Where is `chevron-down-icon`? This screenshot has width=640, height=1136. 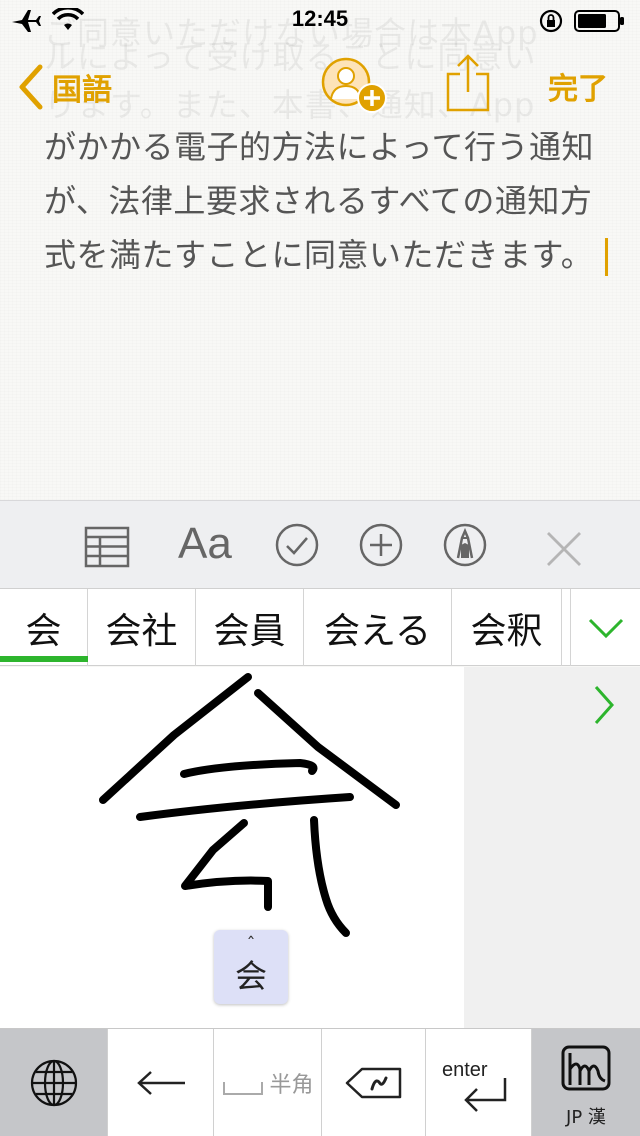
chevron-down-icon is located at coordinates (605, 628).